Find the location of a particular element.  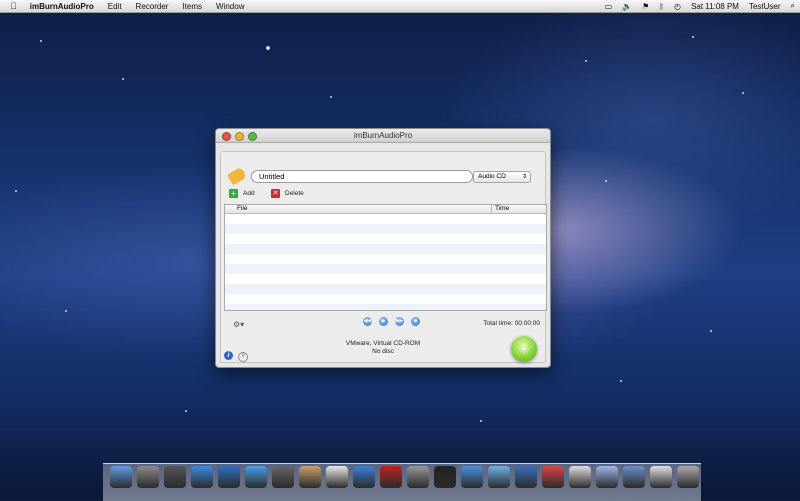

disc-type-value: Audio CD is located at coordinates (492, 176).